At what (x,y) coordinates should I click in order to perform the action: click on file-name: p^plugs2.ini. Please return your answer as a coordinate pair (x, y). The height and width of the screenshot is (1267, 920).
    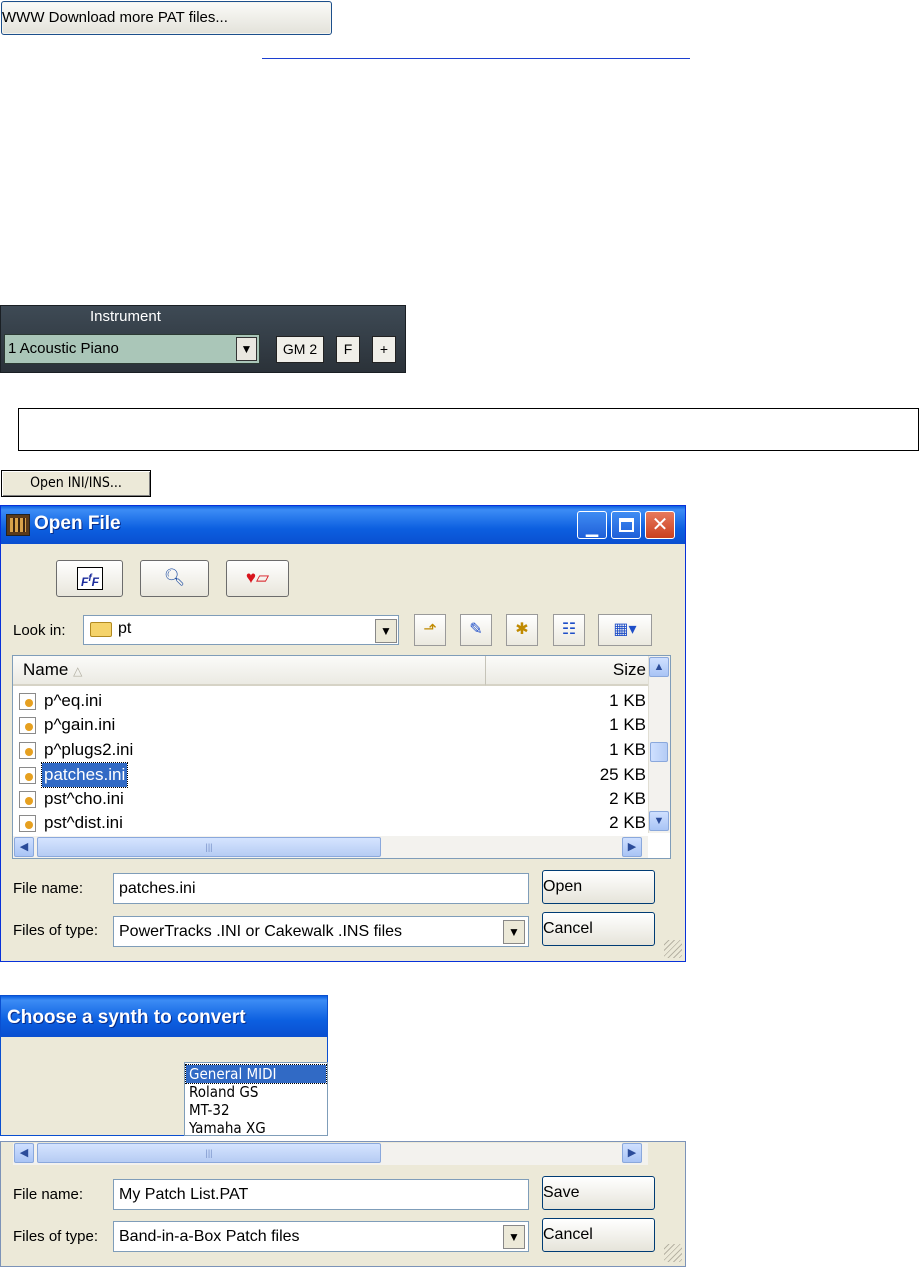
    Looking at the image, I should click on (89, 749).